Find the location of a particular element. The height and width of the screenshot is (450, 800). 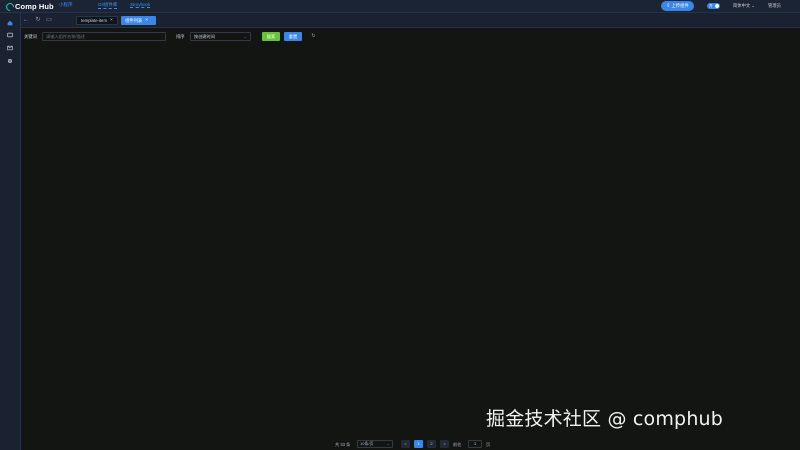

upload-button-label: 上传组件 is located at coordinates (680, 5).